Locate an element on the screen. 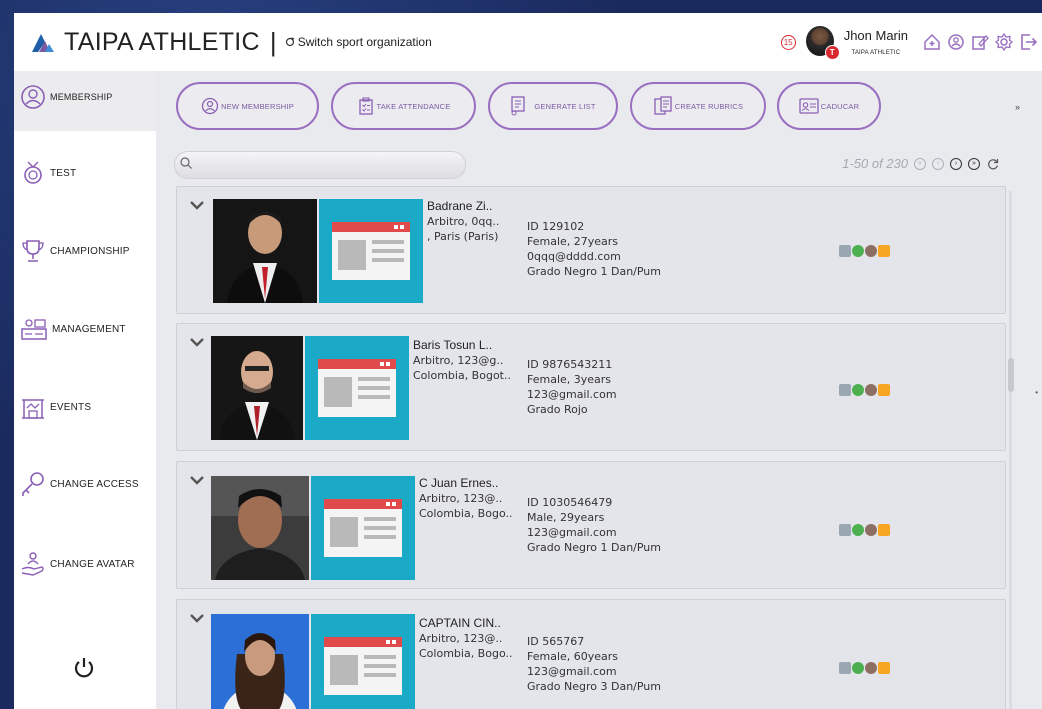 This screenshot has height=709, width=1042. sidebar-item-events: EVENTS is located at coordinates (55, 407).